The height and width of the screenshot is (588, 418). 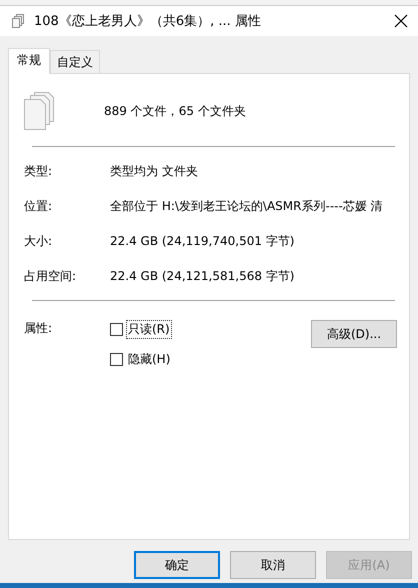 I want to click on tab: 常规, so click(x=29, y=61).